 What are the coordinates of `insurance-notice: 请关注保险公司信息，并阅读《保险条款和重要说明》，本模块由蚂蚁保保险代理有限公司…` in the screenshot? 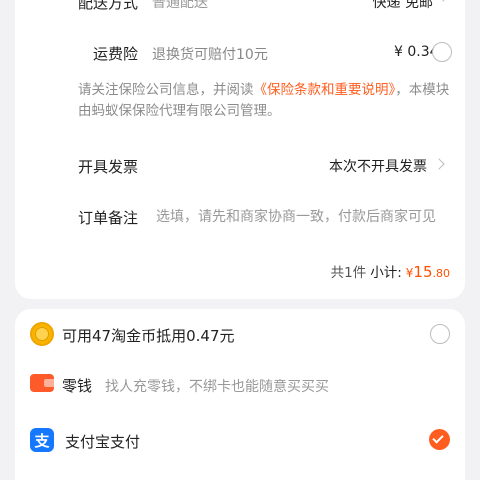 It's located at (268, 101).